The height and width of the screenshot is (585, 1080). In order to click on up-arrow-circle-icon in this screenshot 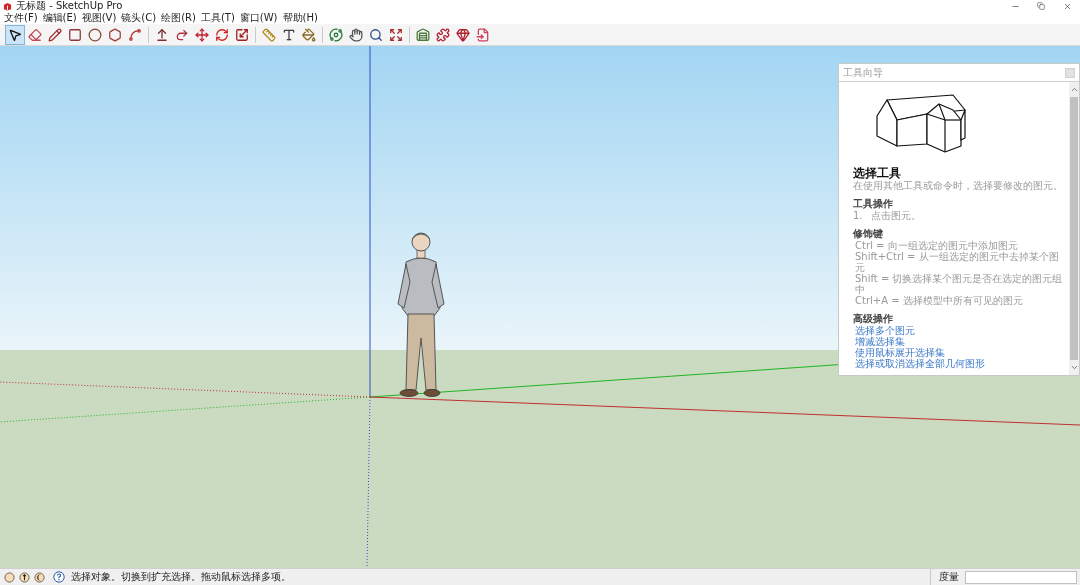, I will do `click(24, 577)`.